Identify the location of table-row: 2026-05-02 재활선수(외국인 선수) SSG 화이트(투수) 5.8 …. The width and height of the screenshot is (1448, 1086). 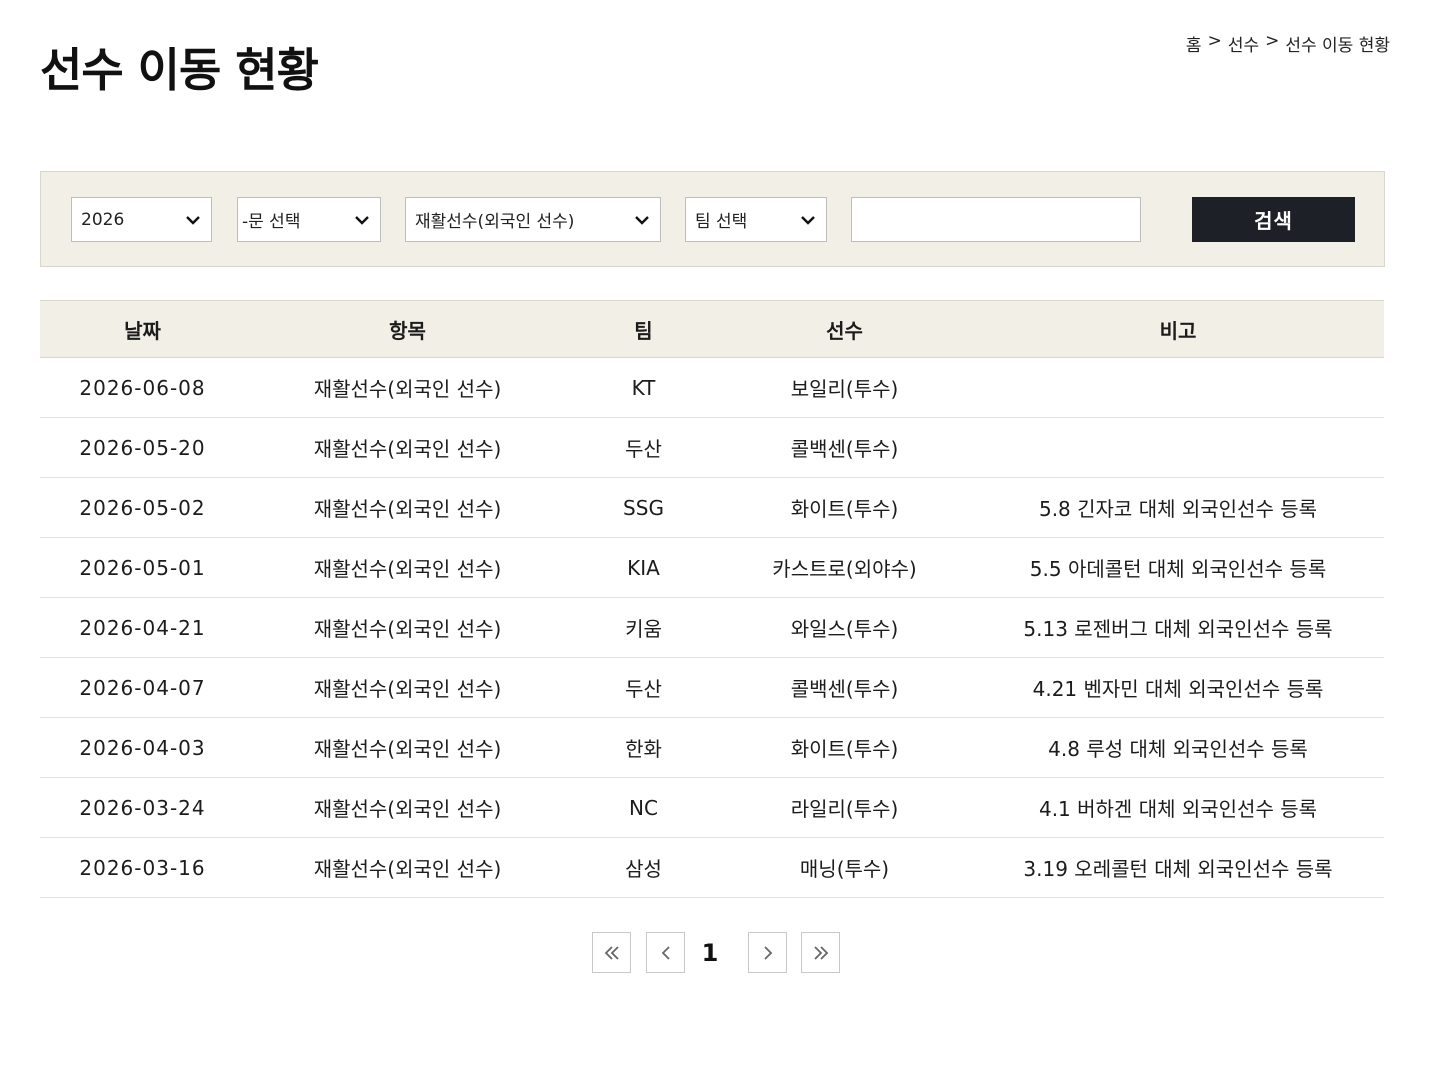
(712, 507).